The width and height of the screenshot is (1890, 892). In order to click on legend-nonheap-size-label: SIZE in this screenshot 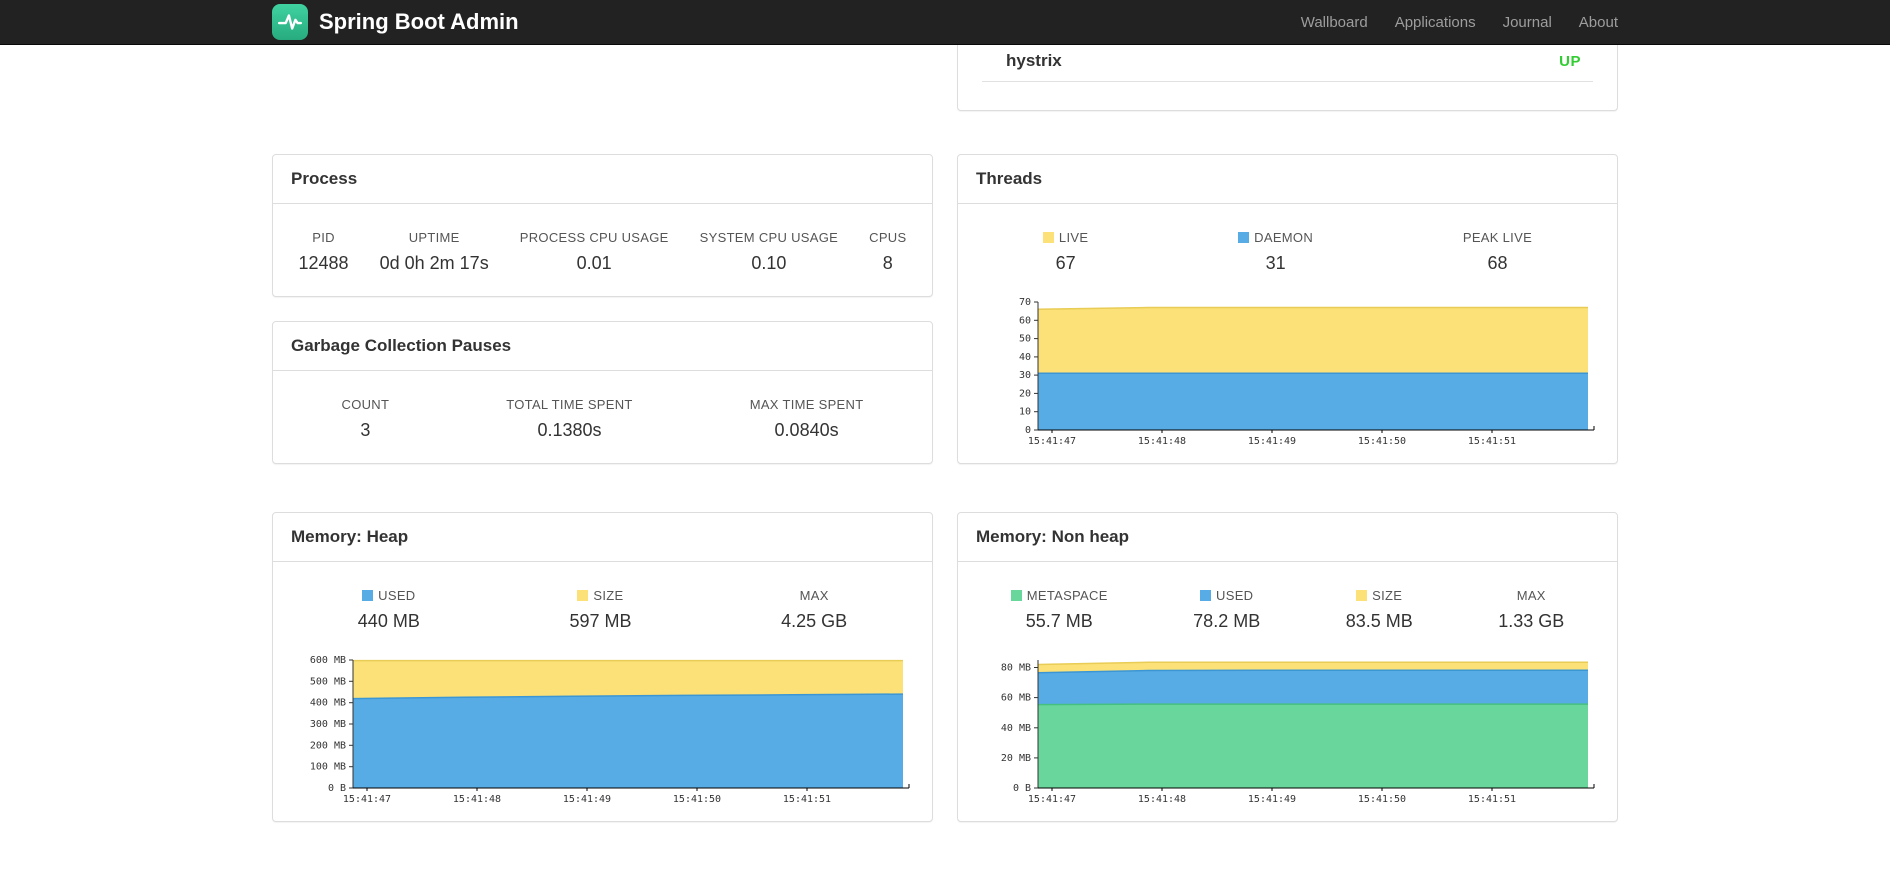, I will do `click(1387, 595)`.